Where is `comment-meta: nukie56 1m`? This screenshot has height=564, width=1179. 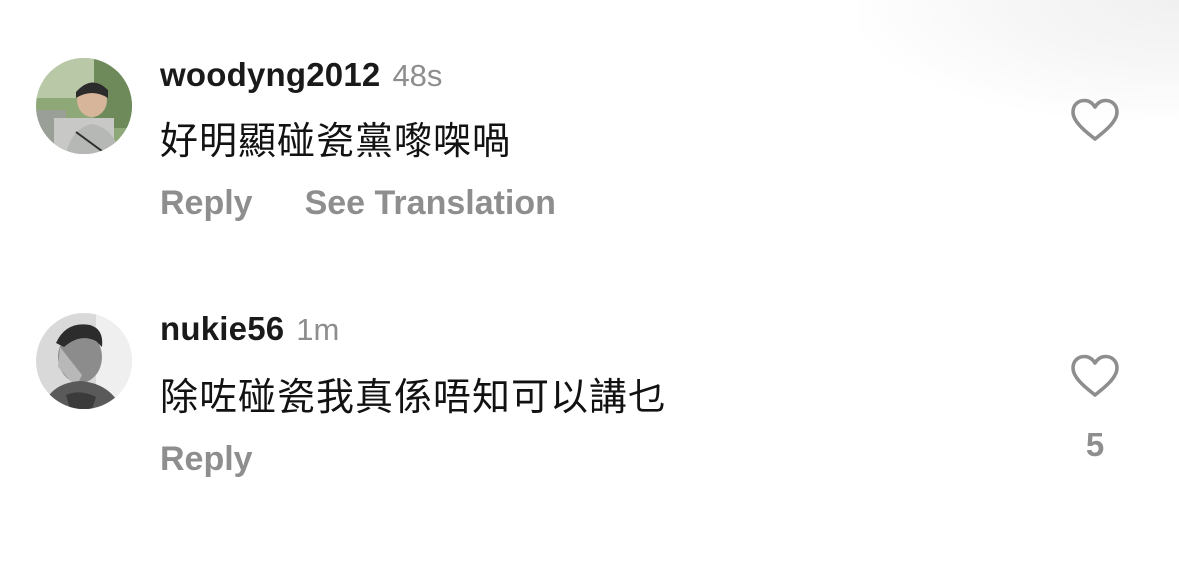 comment-meta: nukie56 1m is located at coordinates (249, 329).